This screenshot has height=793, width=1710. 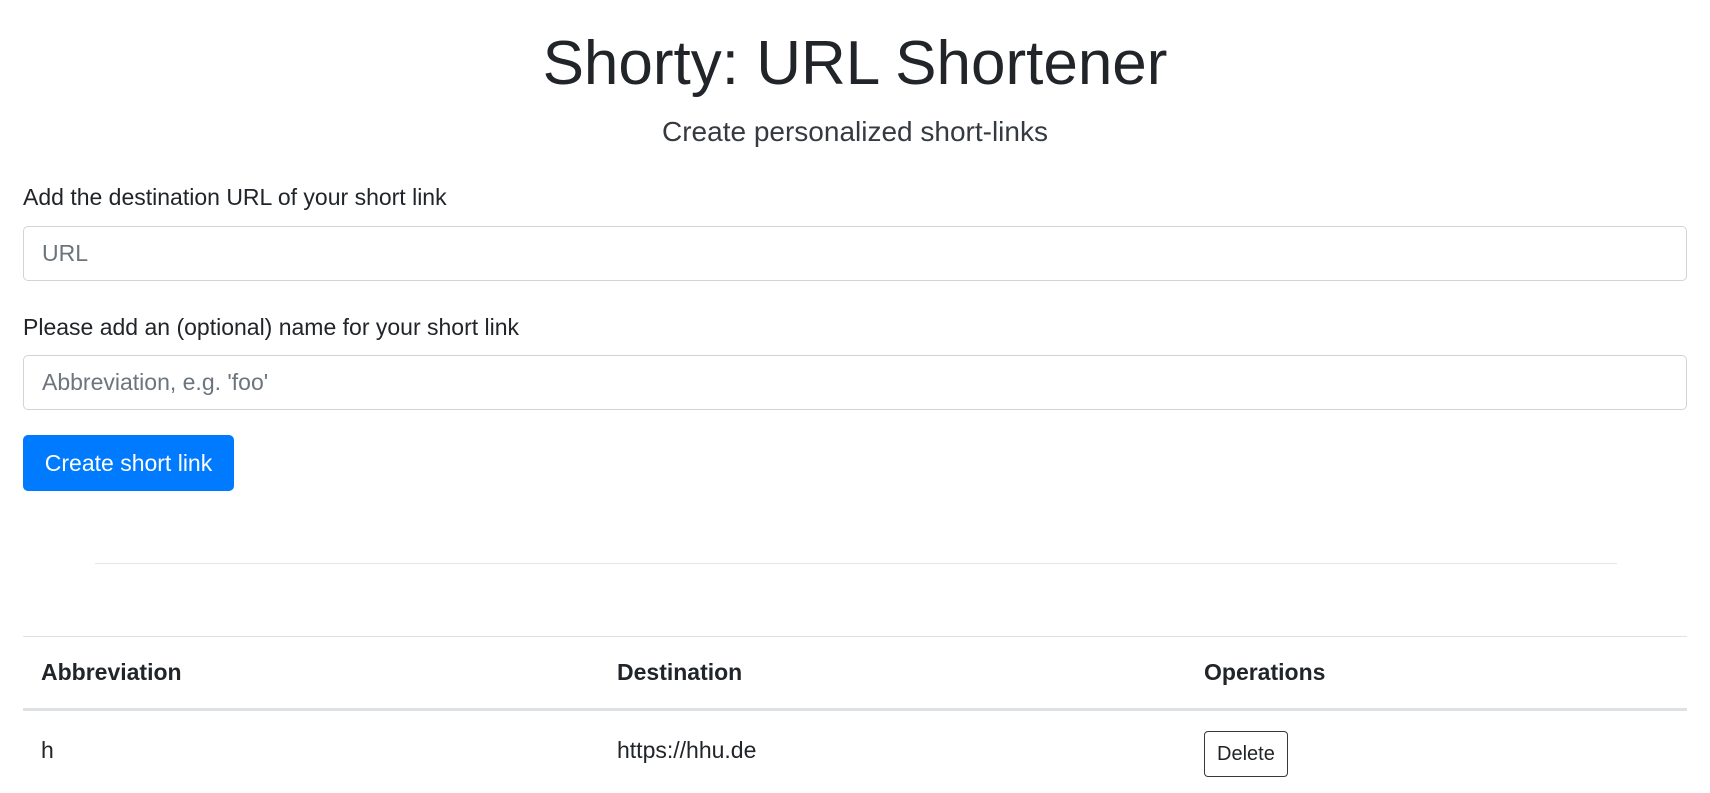 What do you see at coordinates (855, 253) in the screenshot?
I see `url-input` at bounding box center [855, 253].